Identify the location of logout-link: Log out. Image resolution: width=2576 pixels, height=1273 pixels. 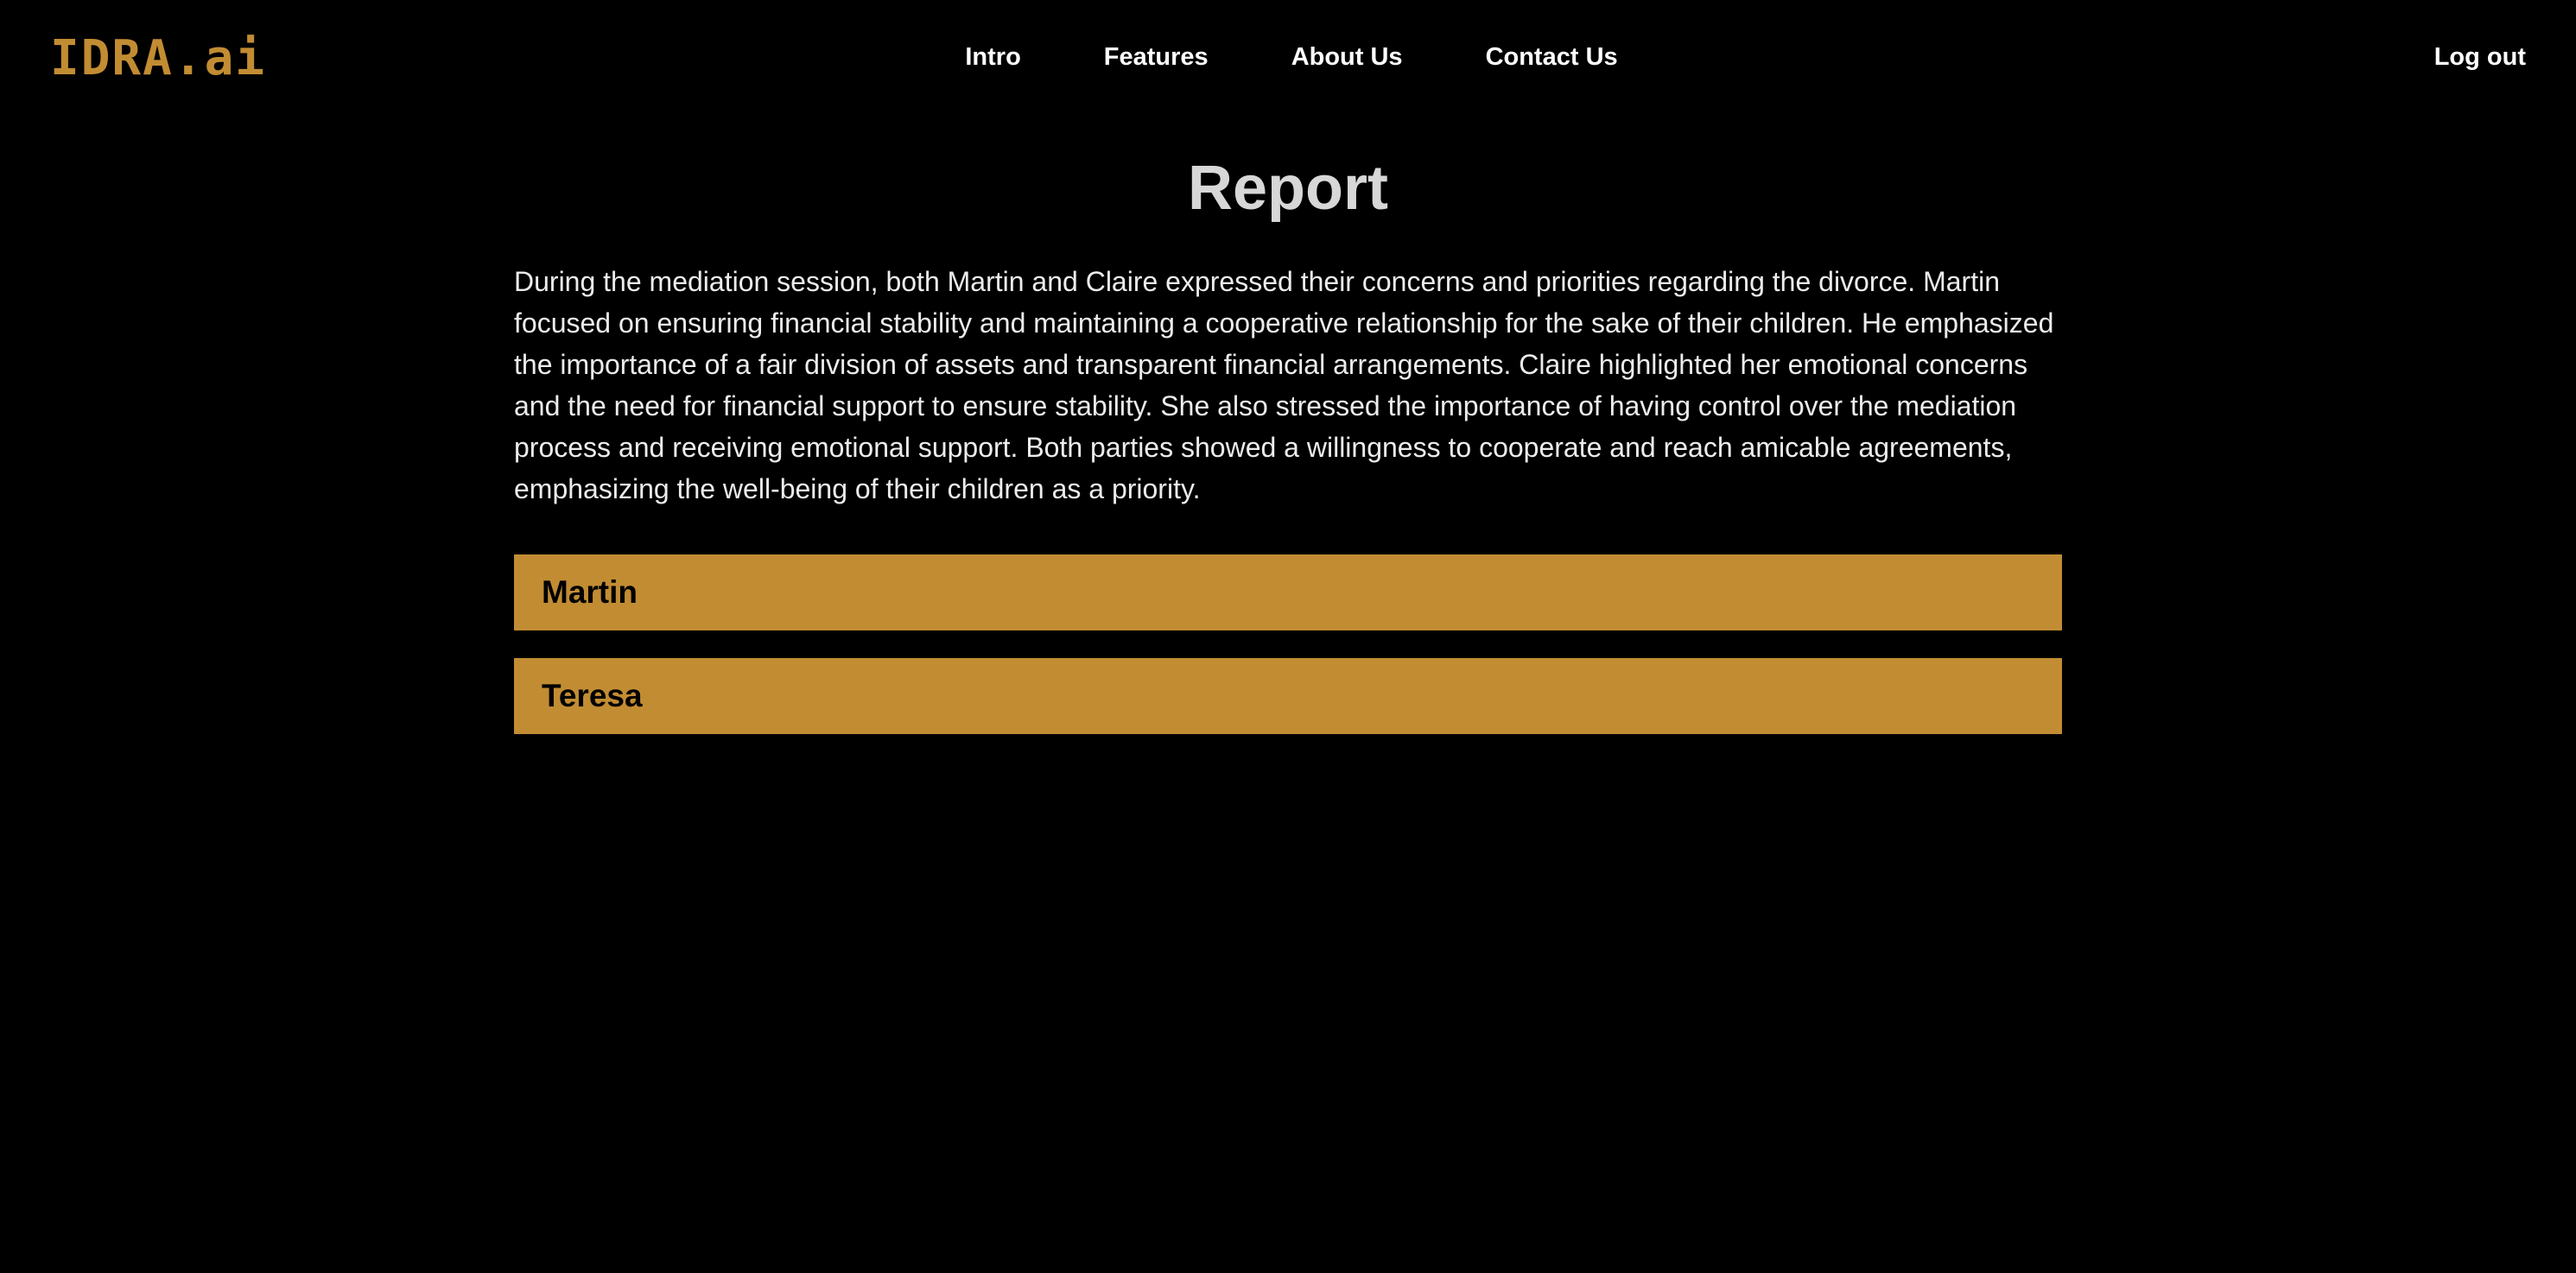
(2480, 57).